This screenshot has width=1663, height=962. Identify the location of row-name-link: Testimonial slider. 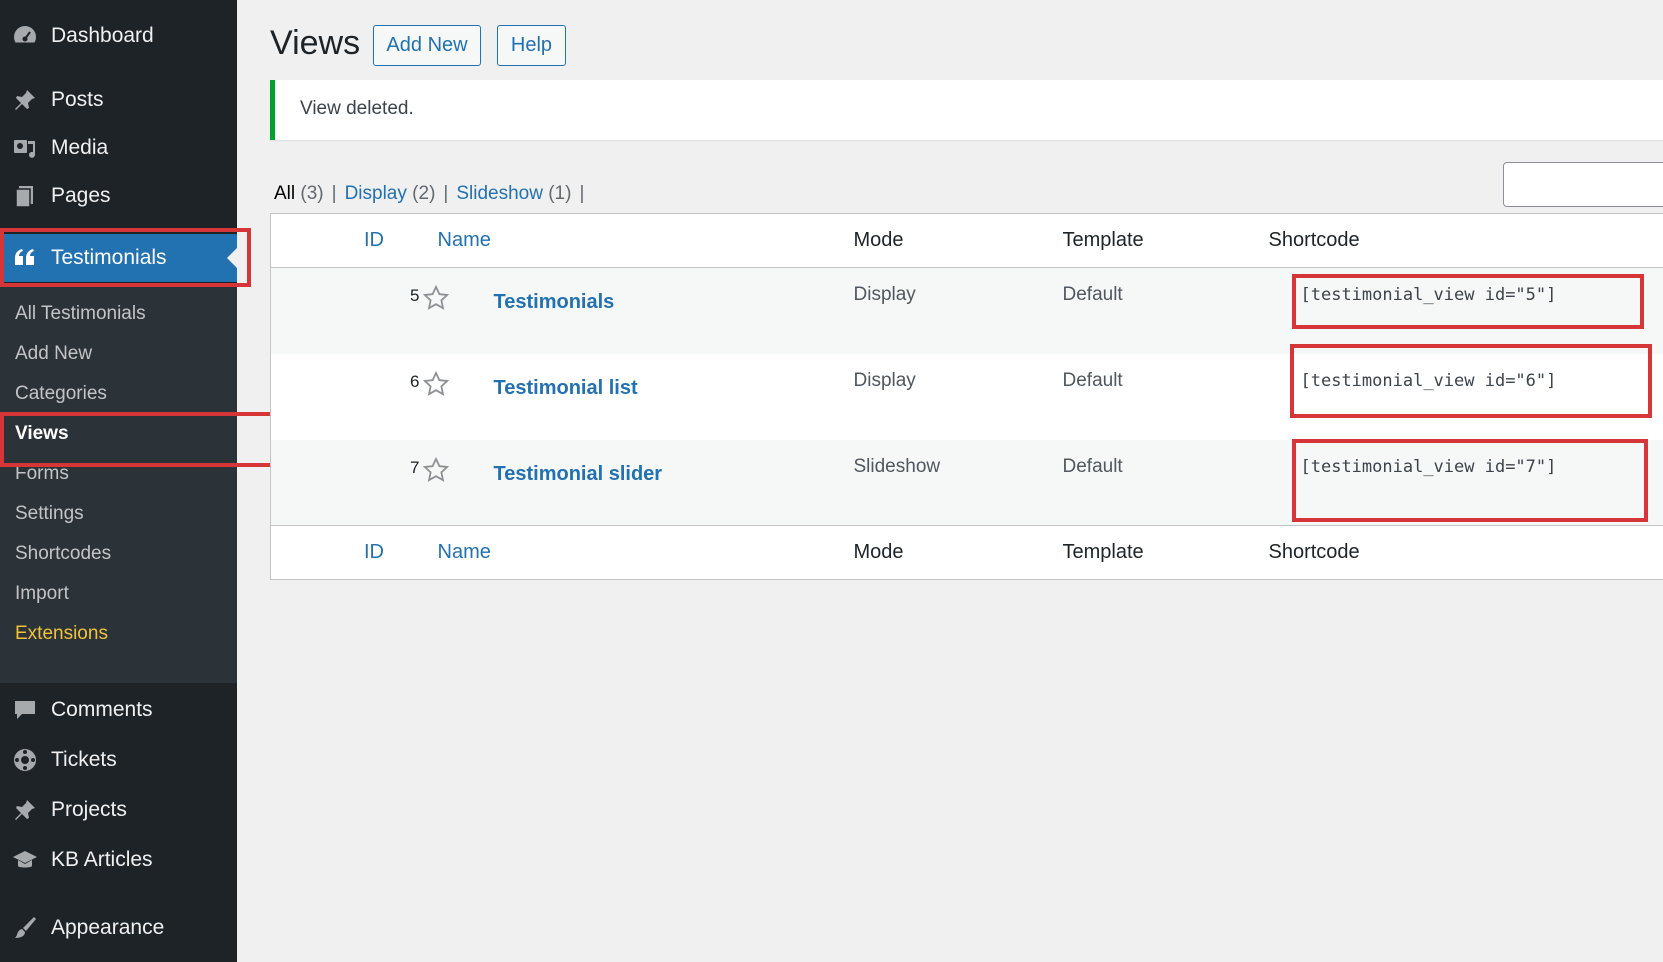
(578, 474).